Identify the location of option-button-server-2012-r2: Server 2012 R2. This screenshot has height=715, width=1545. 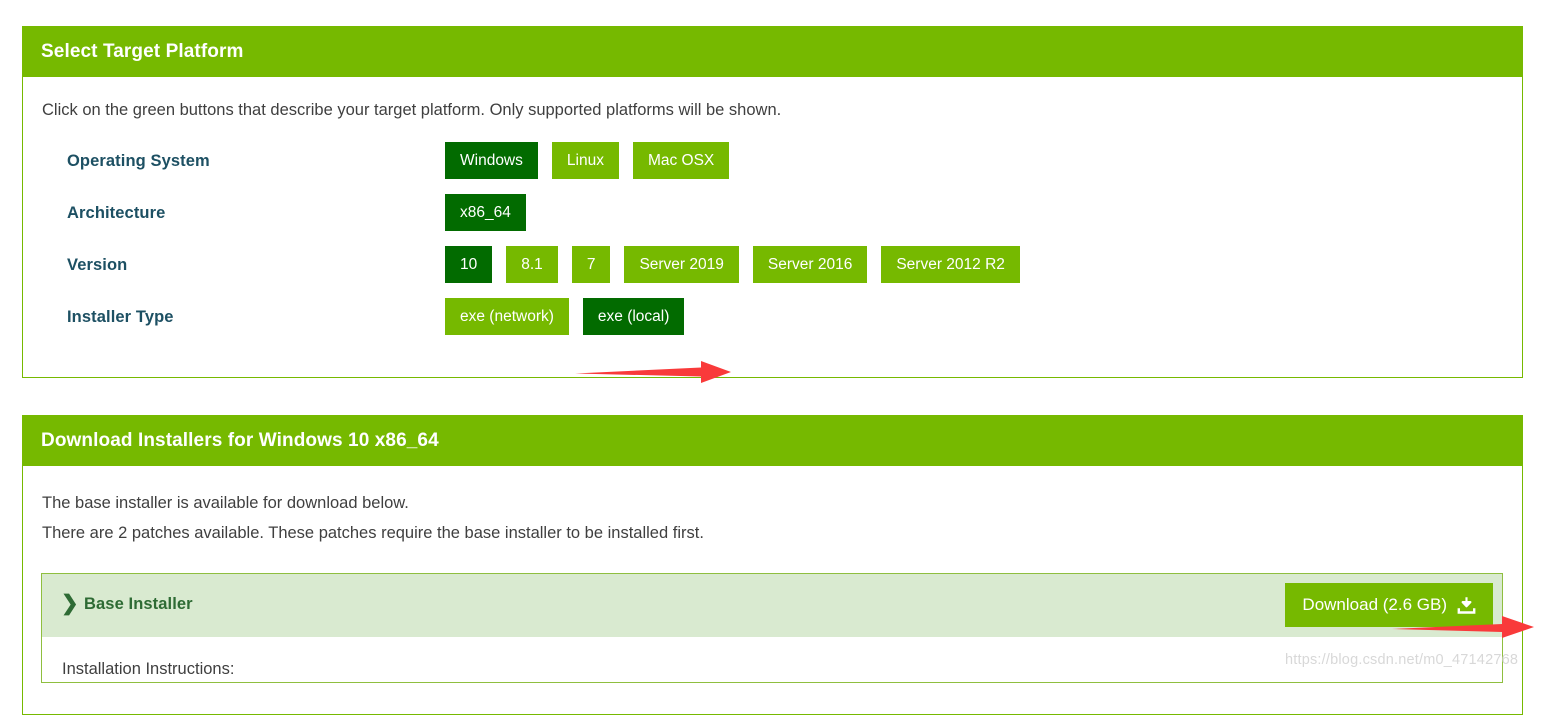
(950, 264).